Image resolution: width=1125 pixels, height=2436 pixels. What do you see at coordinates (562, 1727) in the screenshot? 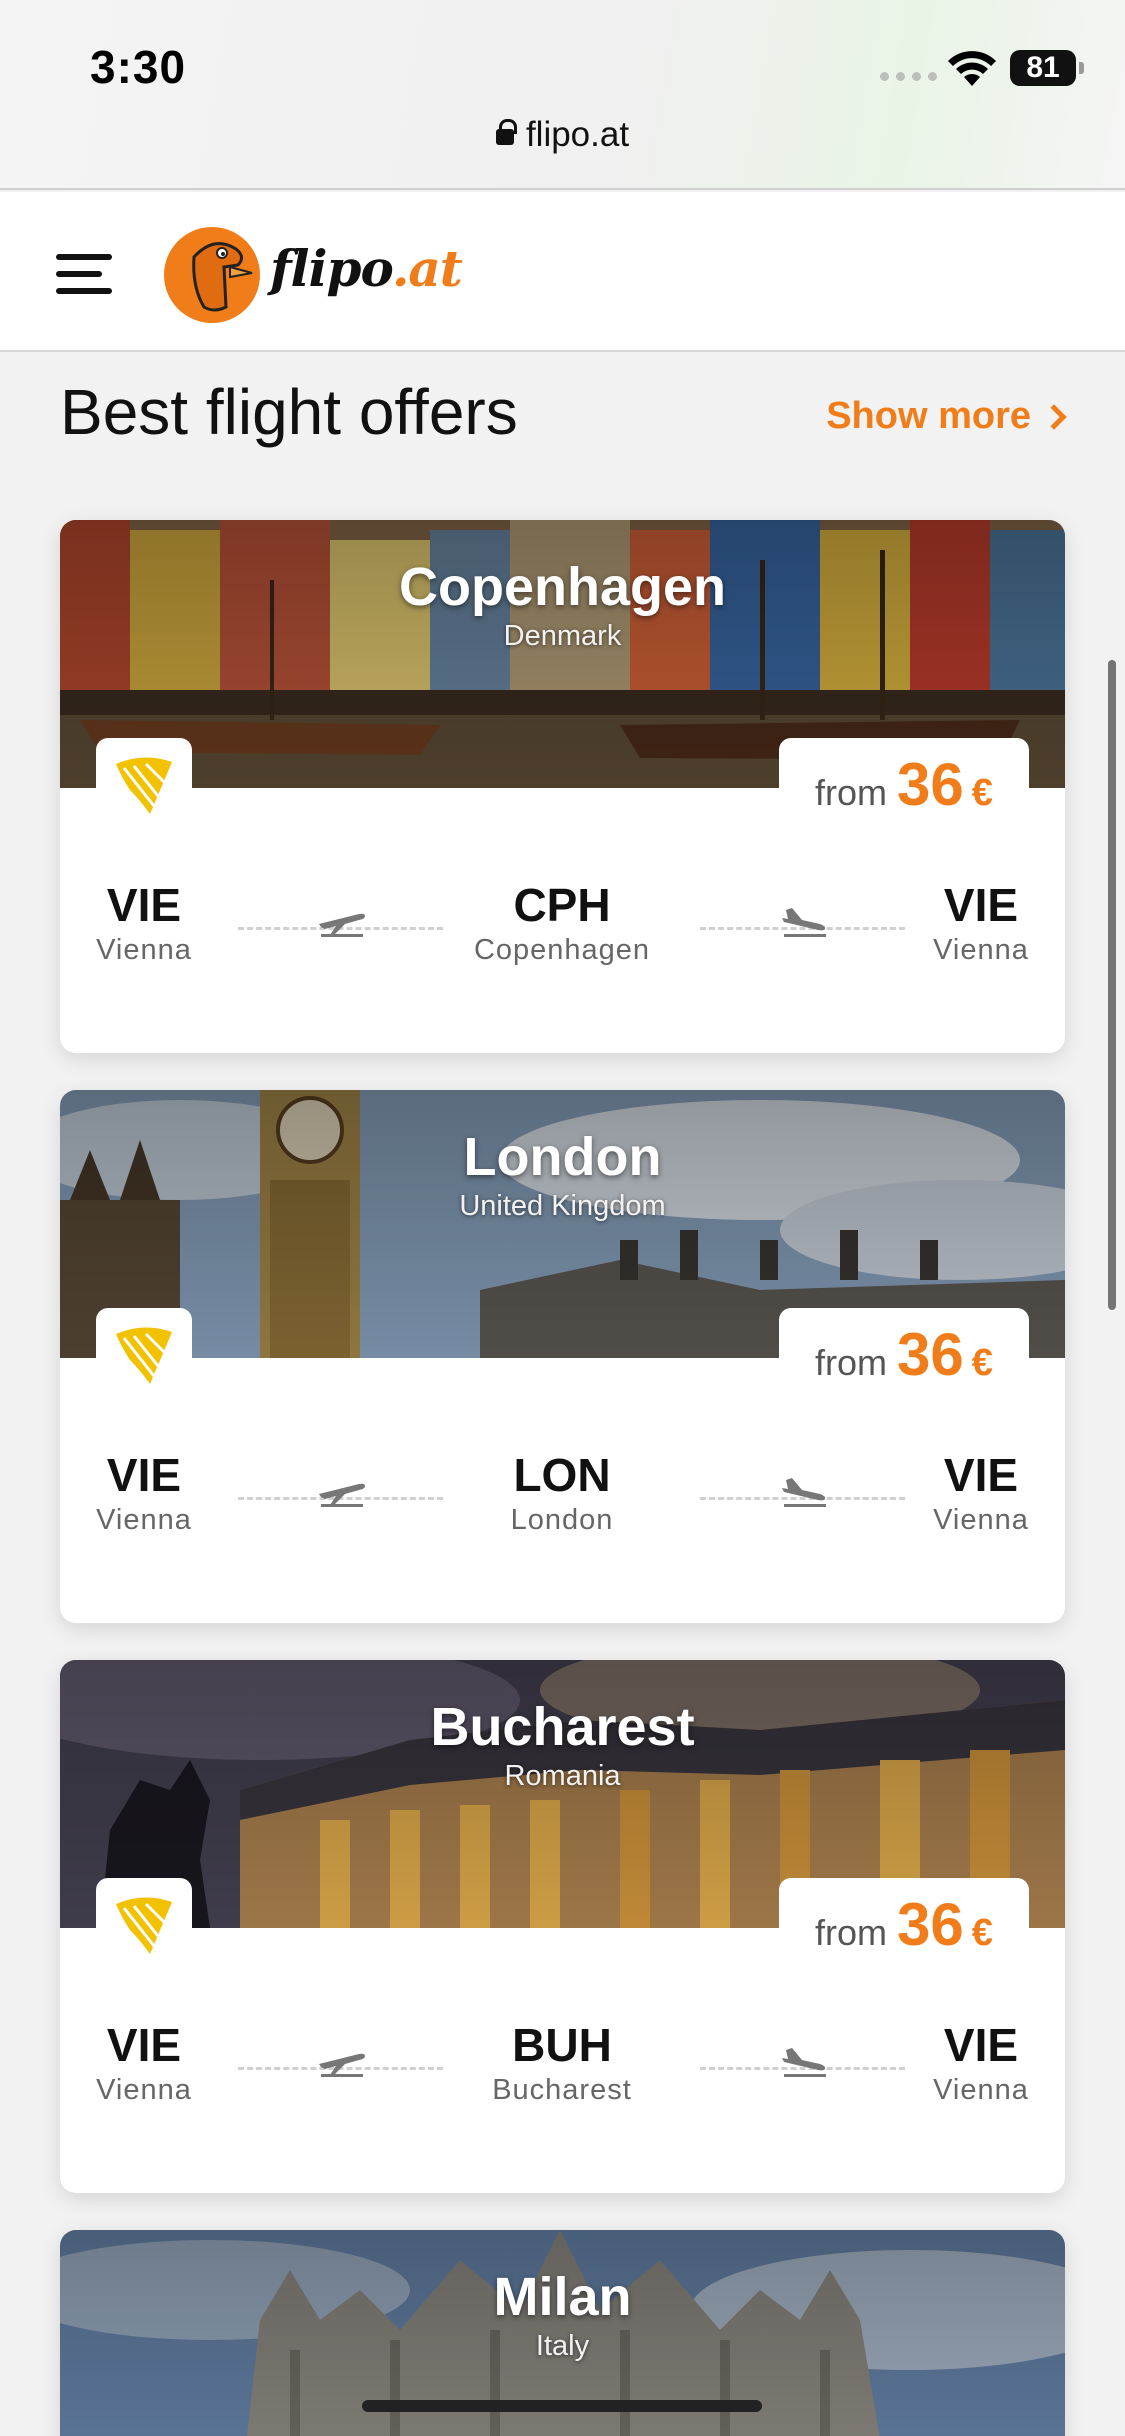
I see `destination-city: Bucharest` at bounding box center [562, 1727].